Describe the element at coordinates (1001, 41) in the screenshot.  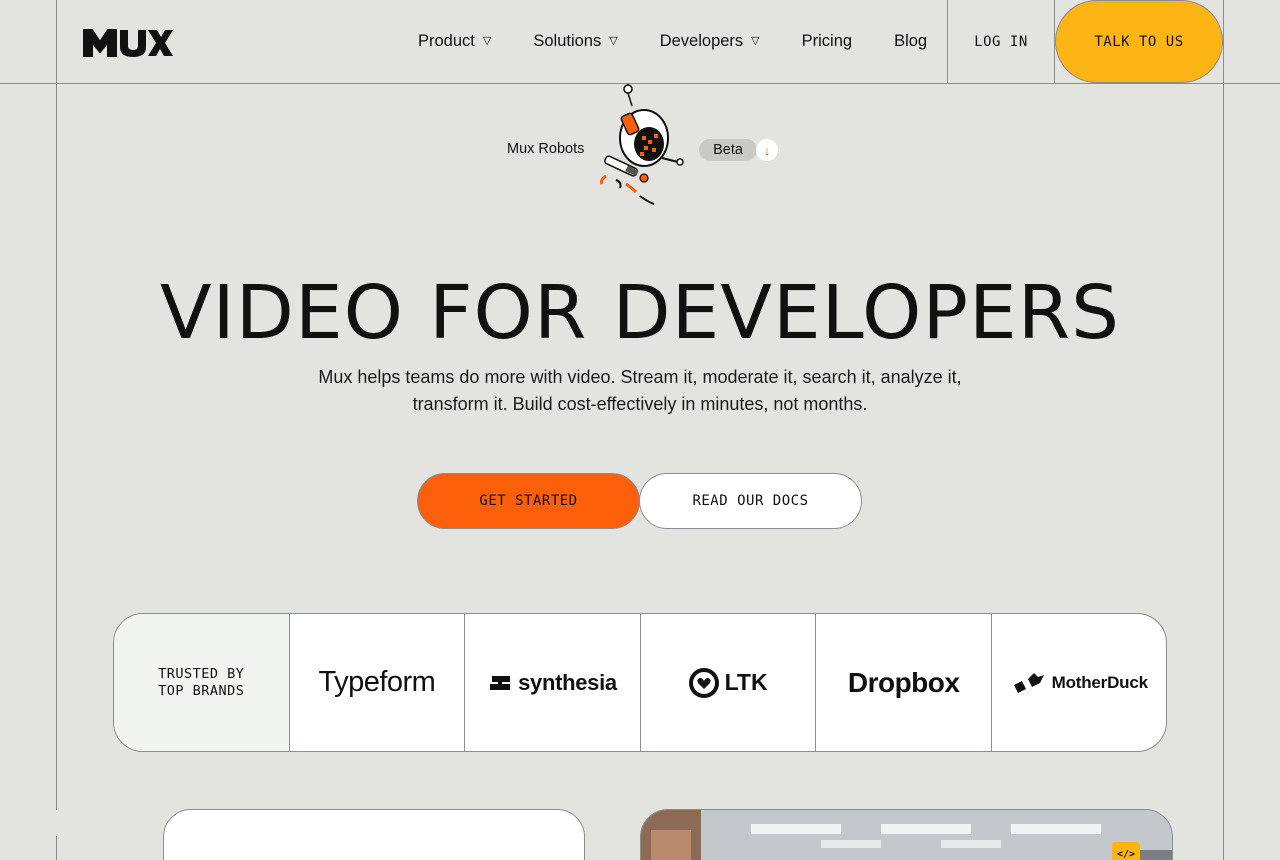
I see `login-button: LOG IN` at that location.